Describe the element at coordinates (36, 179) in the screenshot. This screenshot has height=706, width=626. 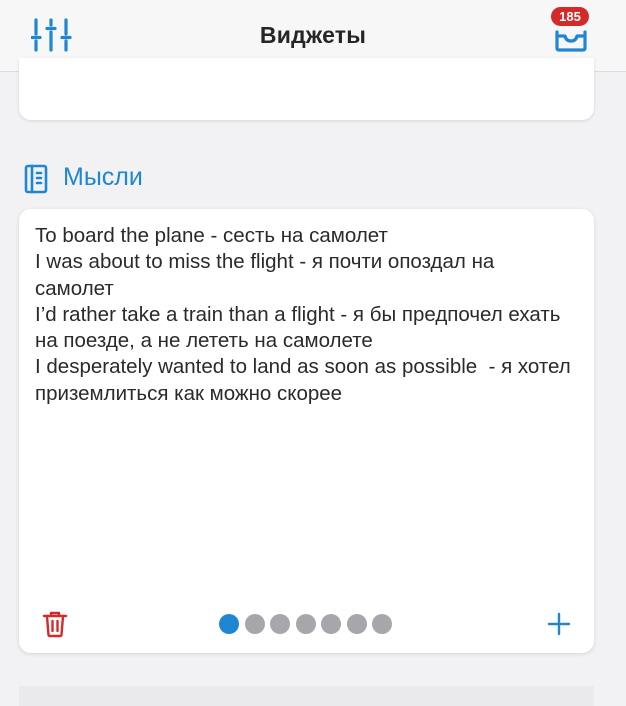
I see `notebook-icon` at that location.